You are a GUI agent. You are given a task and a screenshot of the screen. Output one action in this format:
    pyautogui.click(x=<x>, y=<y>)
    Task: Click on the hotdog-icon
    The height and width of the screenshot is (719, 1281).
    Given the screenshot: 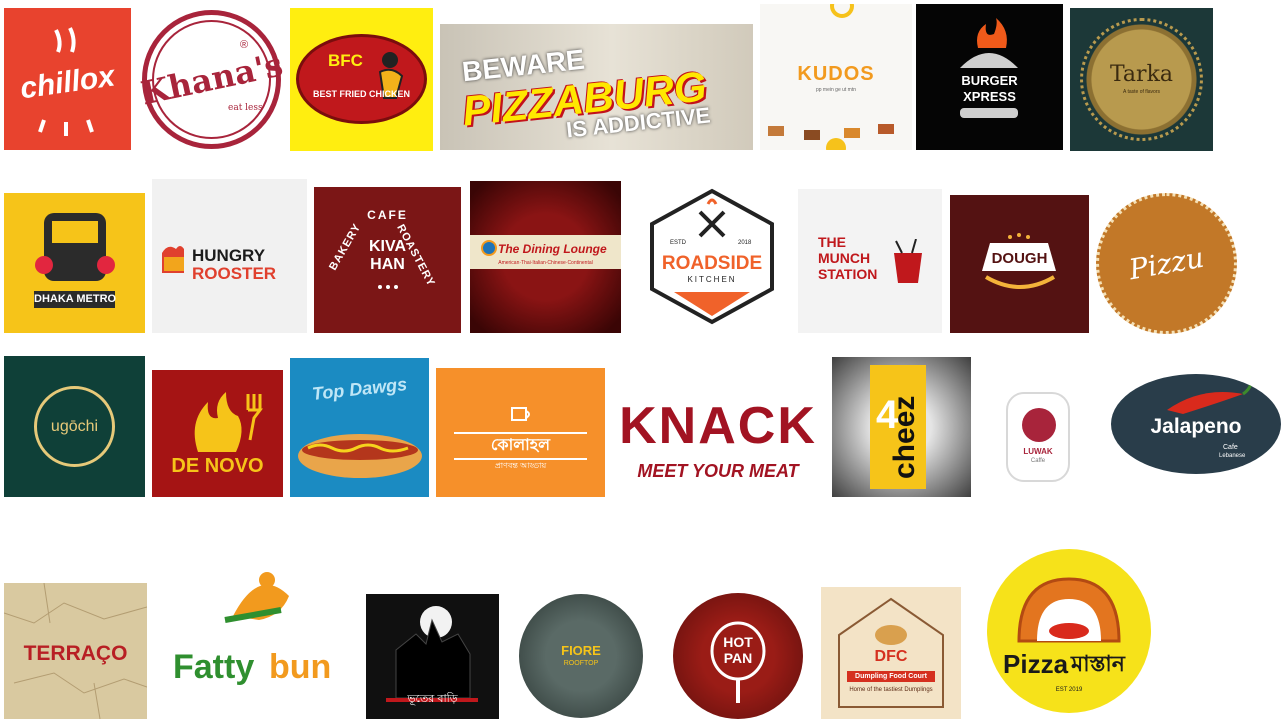 What is the action you would take?
    pyautogui.click(x=360, y=456)
    